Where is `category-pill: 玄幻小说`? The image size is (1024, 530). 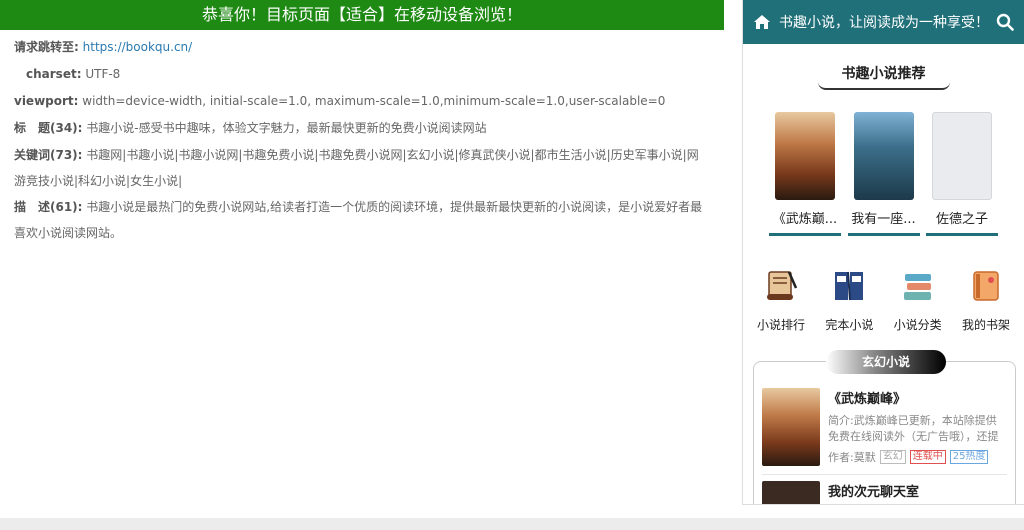
category-pill: 玄幻小说 is located at coordinates (886, 362).